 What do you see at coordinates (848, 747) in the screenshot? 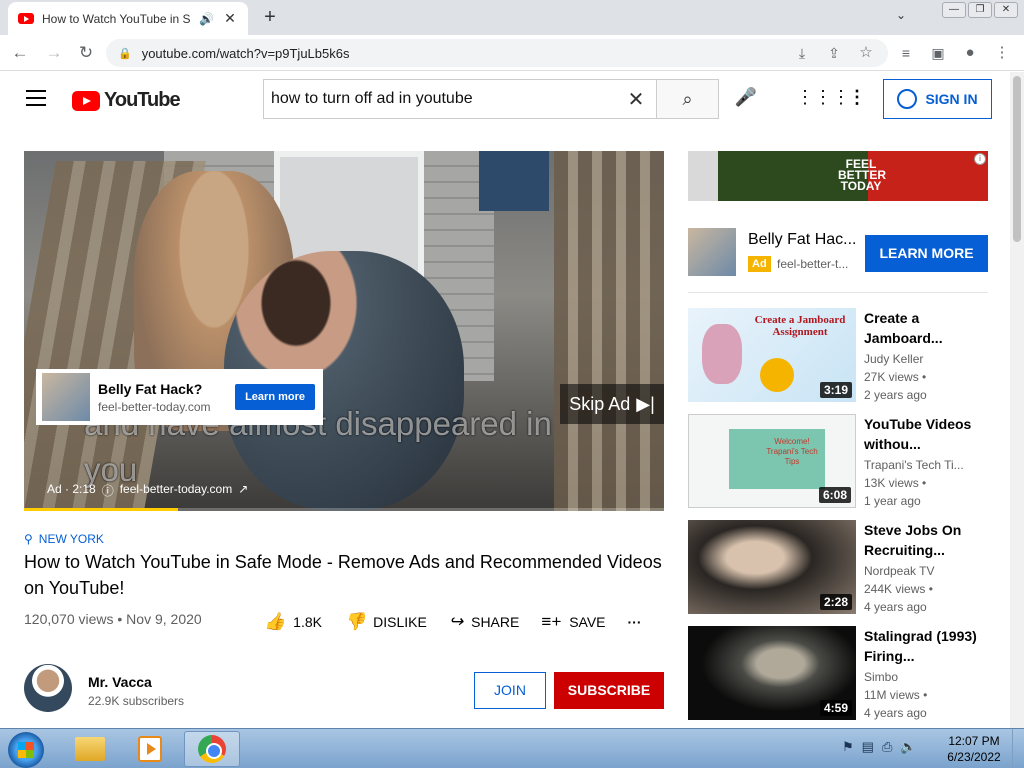
I see `action-center-flag-icon: ⚑` at bounding box center [848, 747].